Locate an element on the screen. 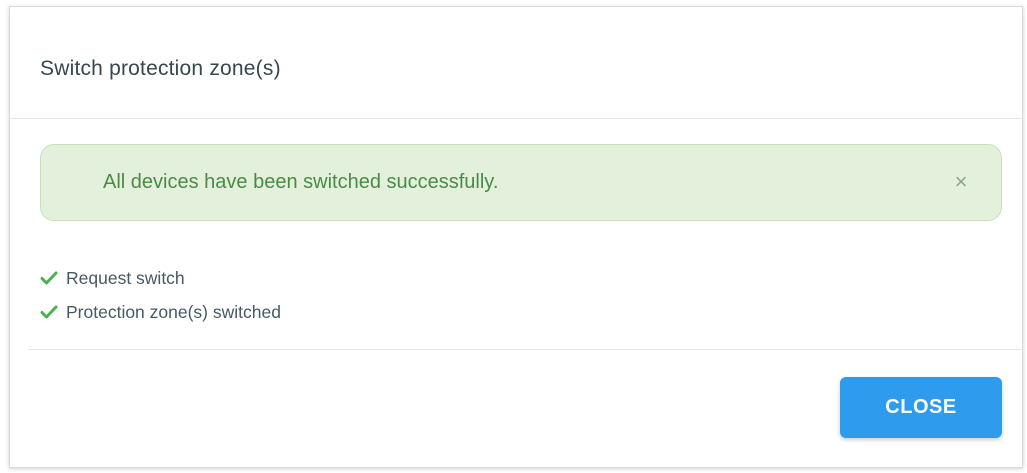  step-item: Request switch is located at coordinates (160, 278).